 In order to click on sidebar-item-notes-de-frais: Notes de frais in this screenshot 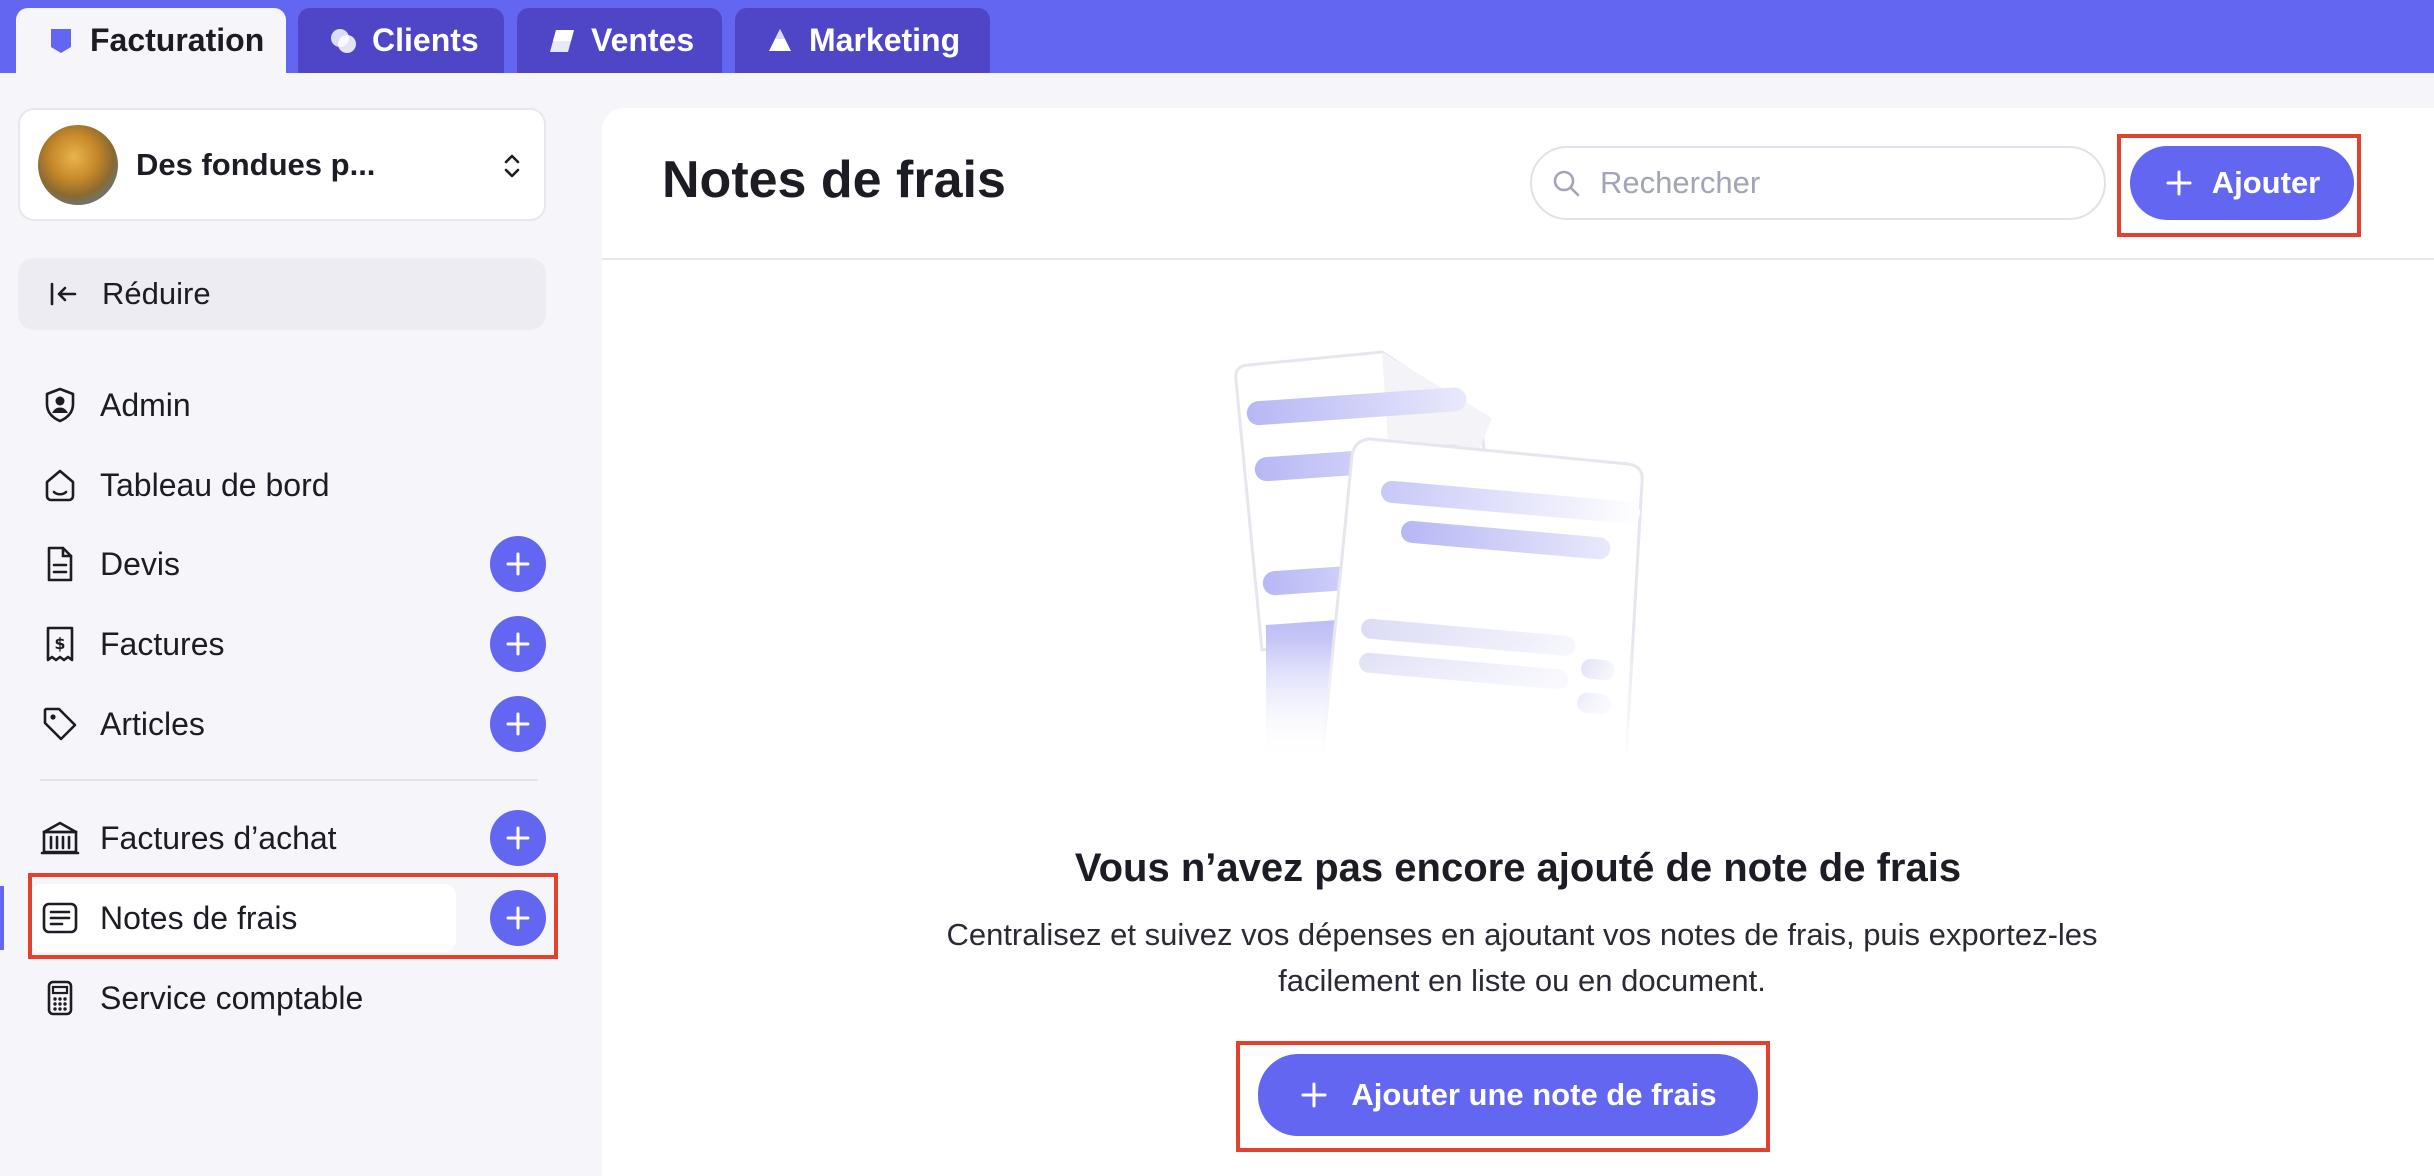, I will do `click(250, 918)`.